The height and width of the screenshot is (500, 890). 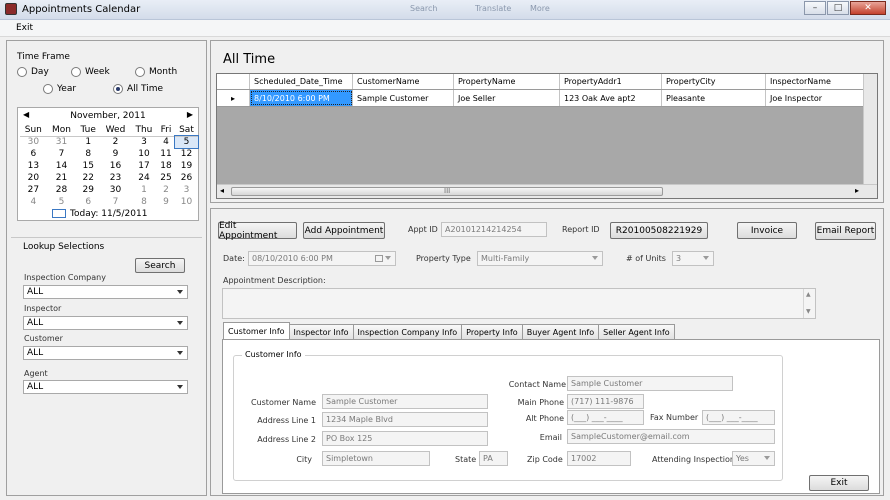 What do you see at coordinates (560, 331) in the screenshot?
I see `tab-buyer-agent-info: Buyer Agent Info` at bounding box center [560, 331].